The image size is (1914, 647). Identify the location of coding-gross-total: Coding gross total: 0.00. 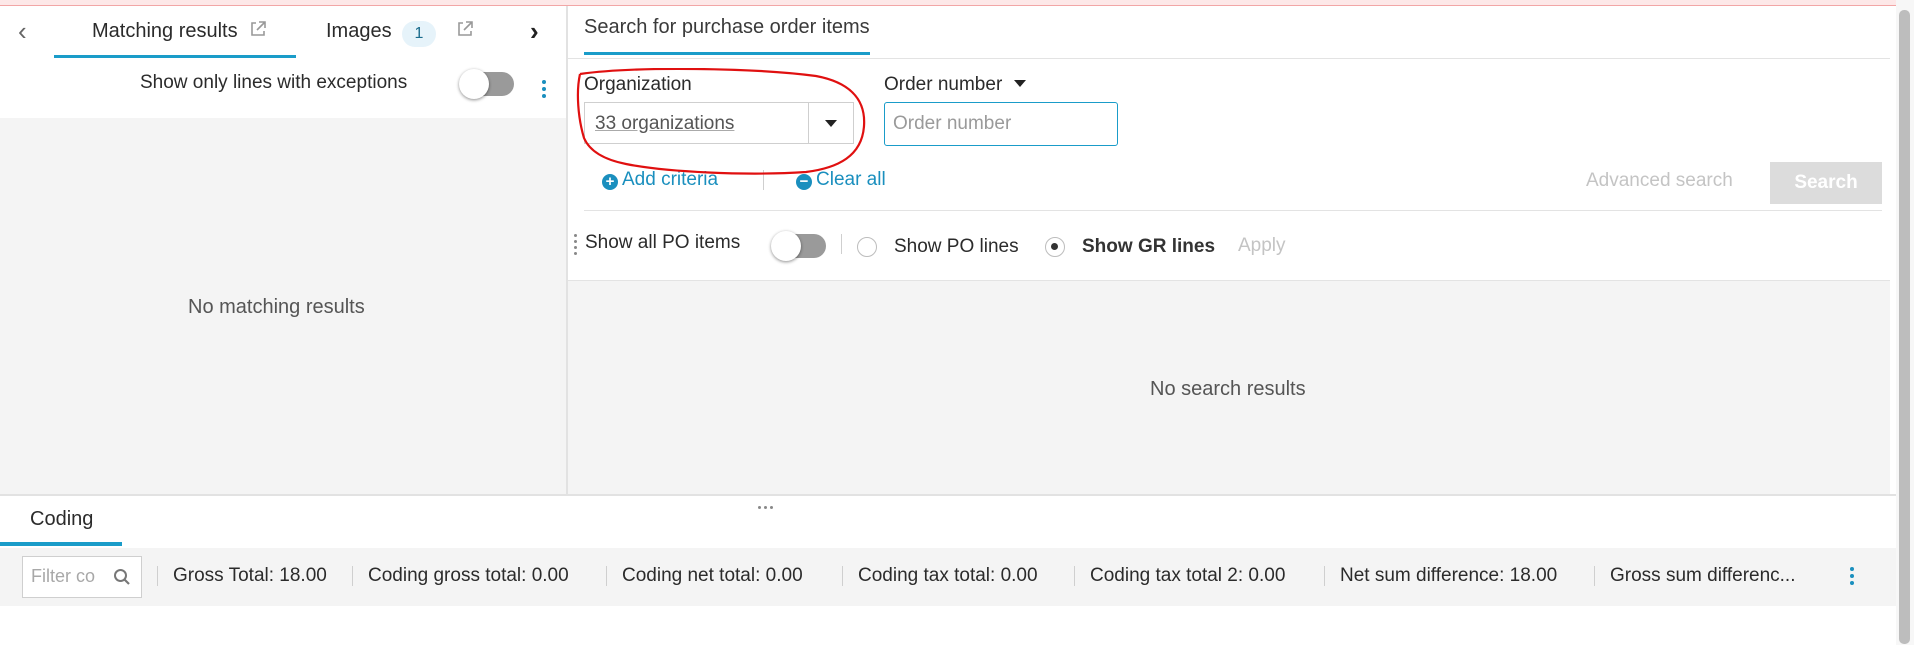
(468, 575).